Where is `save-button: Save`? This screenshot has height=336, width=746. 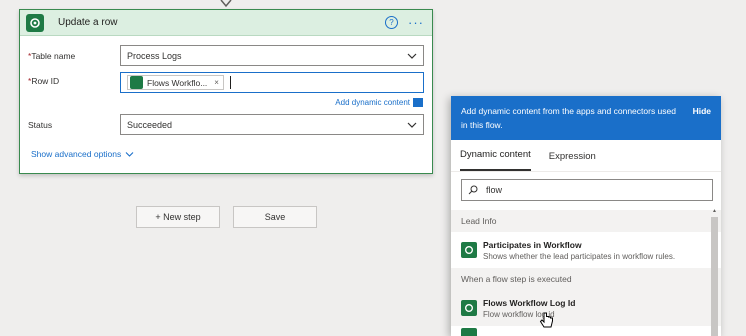
save-button: Save is located at coordinates (275, 217).